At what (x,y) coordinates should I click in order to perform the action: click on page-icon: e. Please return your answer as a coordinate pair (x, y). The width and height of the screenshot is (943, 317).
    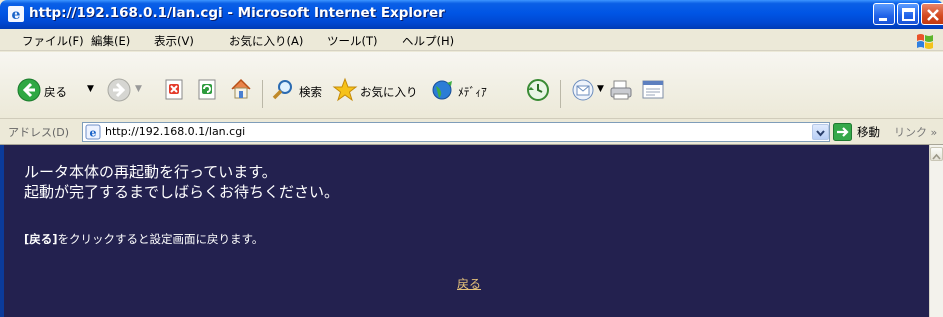
    Looking at the image, I should click on (93, 132).